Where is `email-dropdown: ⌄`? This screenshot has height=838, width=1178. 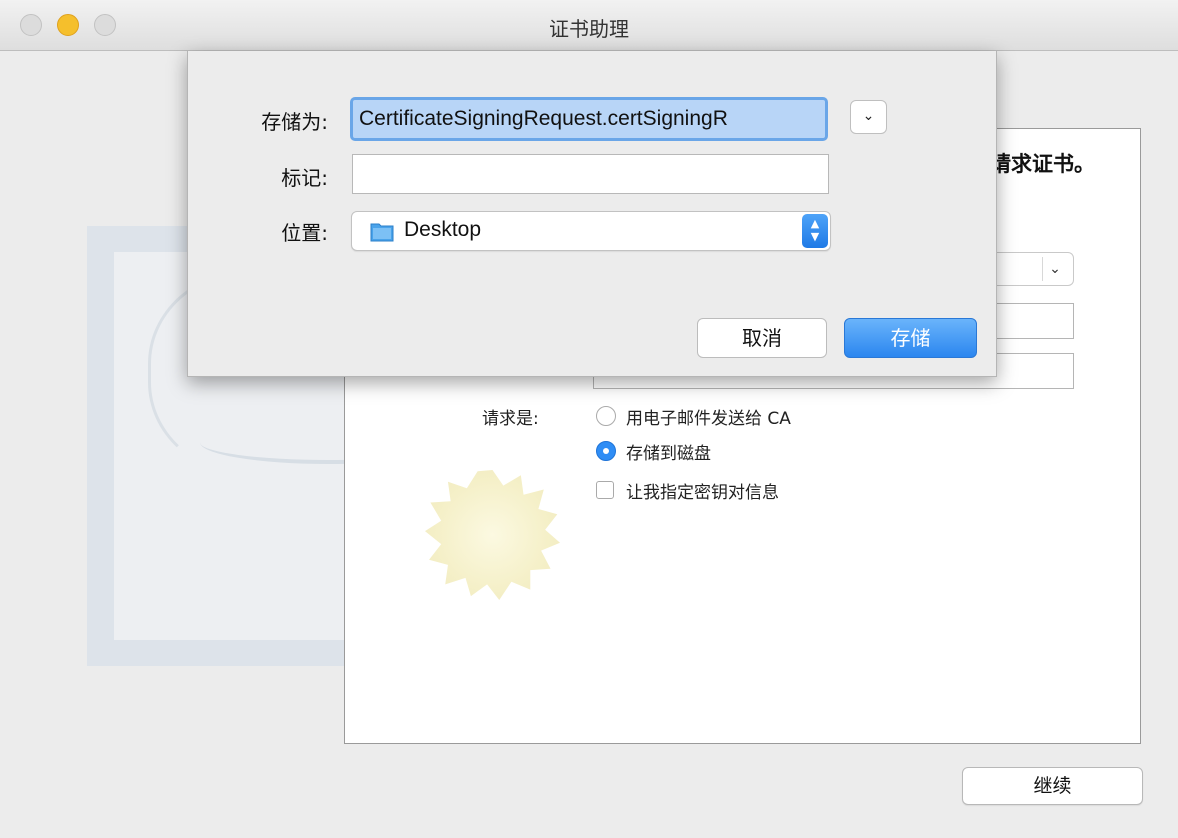
email-dropdown: ⌄ is located at coordinates (1032, 269).